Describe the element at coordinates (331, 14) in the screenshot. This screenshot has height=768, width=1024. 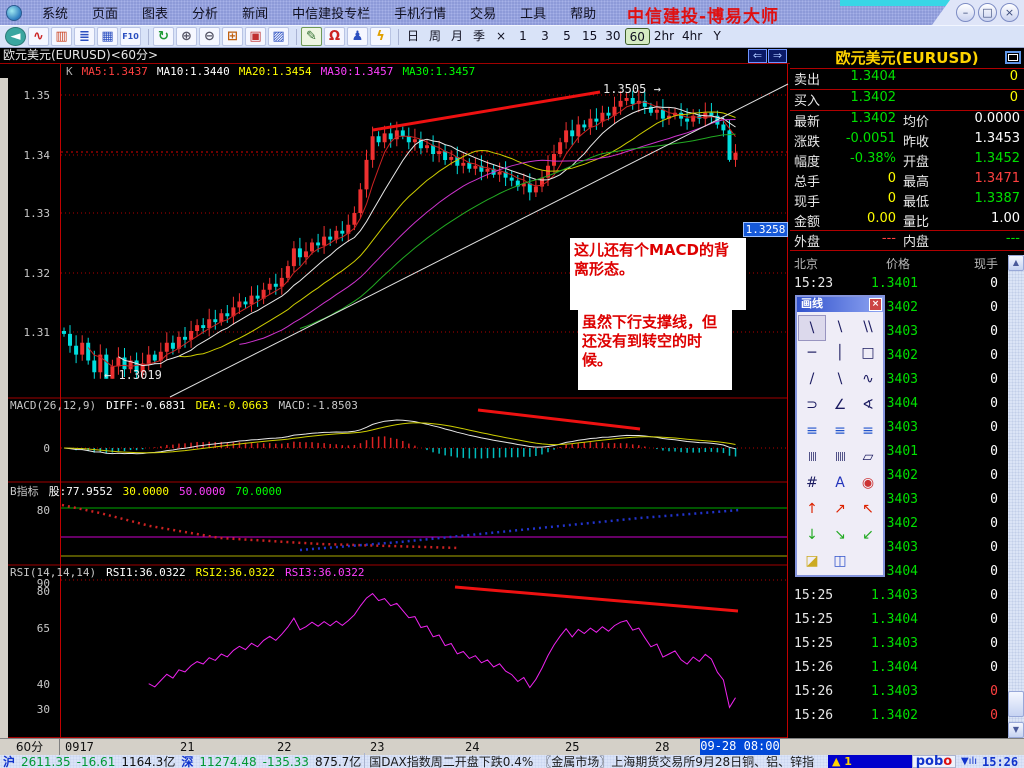
I see `menu-item-中信建投专栏: 中信建投专栏` at that location.